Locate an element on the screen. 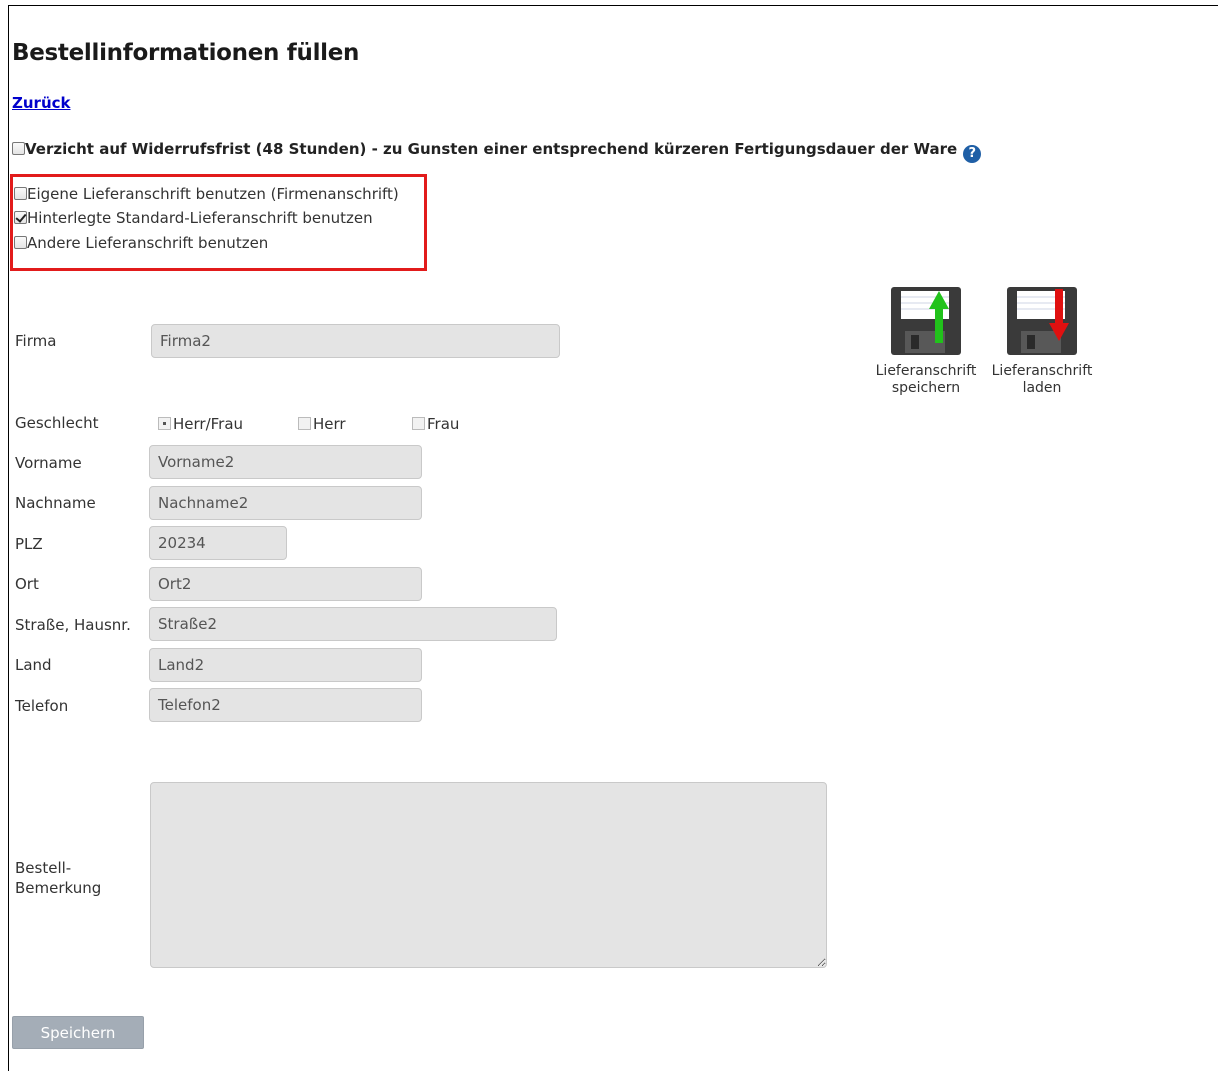 The width and height of the screenshot is (1218, 1071). first-name-input: Vorname2 is located at coordinates (285, 462).